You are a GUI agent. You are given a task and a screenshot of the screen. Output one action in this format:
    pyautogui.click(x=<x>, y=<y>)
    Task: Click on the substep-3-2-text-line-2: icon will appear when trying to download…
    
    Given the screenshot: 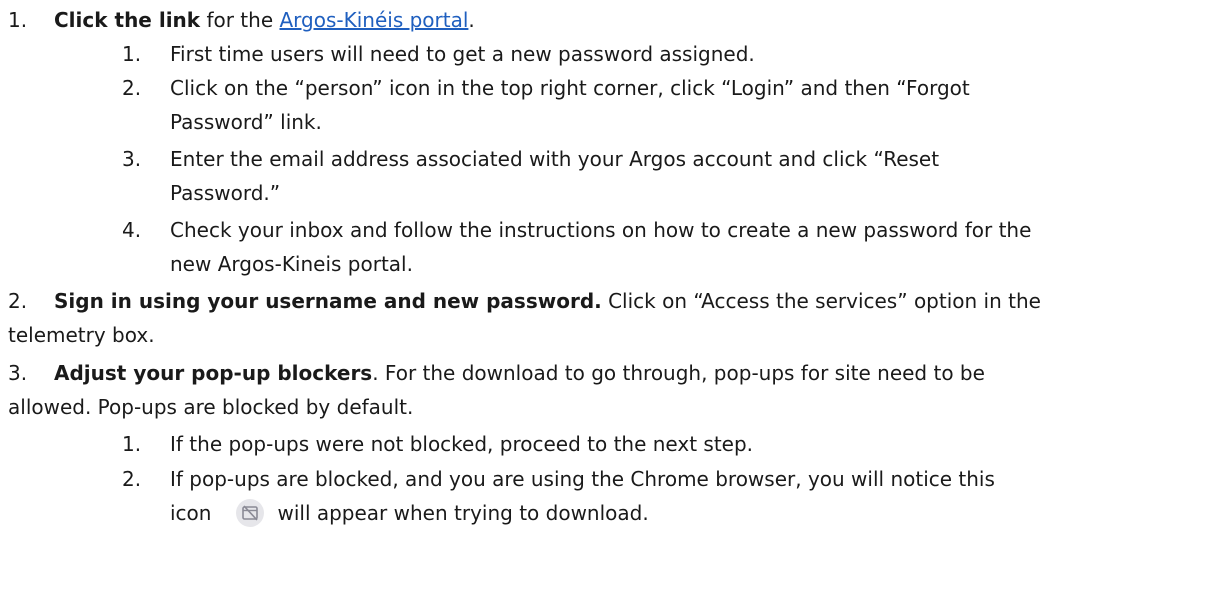 What is the action you would take?
    pyautogui.click(x=409, y=513)
    